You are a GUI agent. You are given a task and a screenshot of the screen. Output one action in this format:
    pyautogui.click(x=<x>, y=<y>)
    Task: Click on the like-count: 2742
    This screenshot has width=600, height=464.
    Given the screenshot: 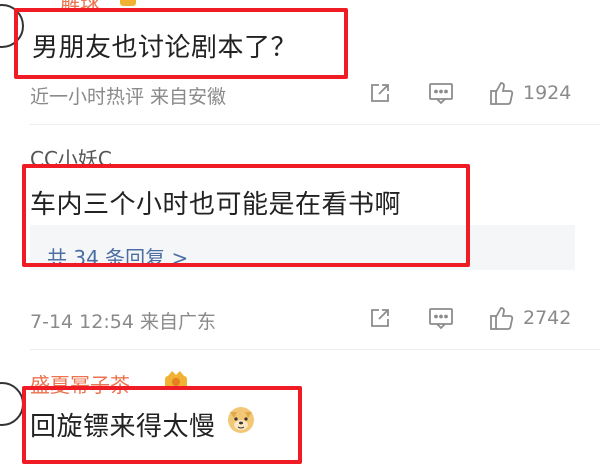 What is the action you would take?
    pyautogui.click(x=547, y=318)
    